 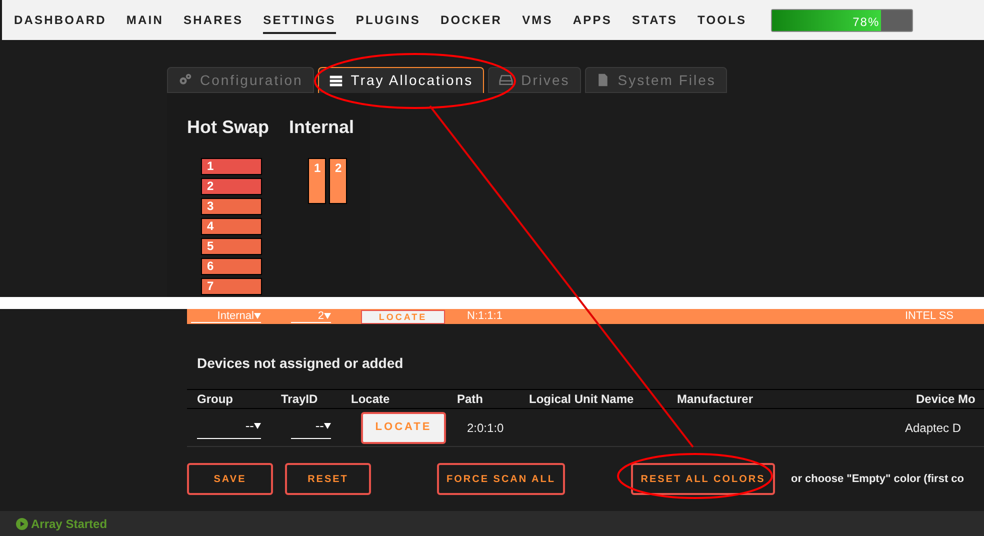 I want to click on column-header: TrayID, so click(x=300, y=399).